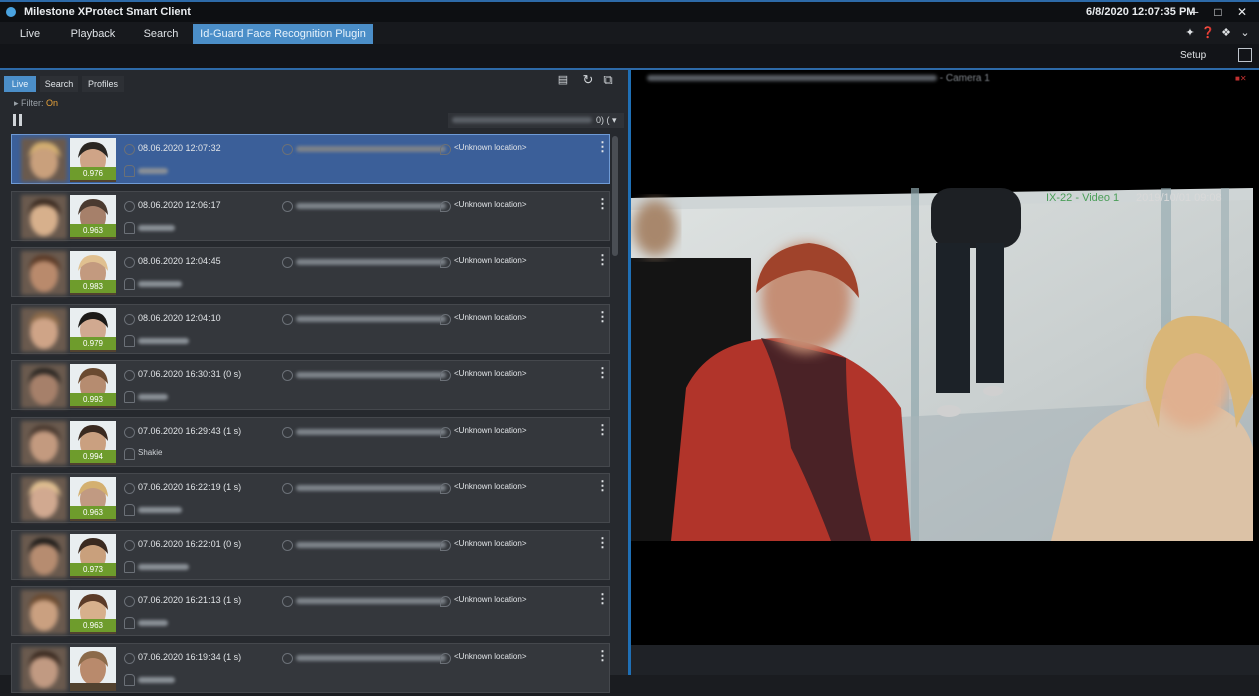 This screenshot has height=696, width=1259. Describe the element at coordinates (93, 569) in the screenshot. I see `match-score-badge: 0.973` at that location.